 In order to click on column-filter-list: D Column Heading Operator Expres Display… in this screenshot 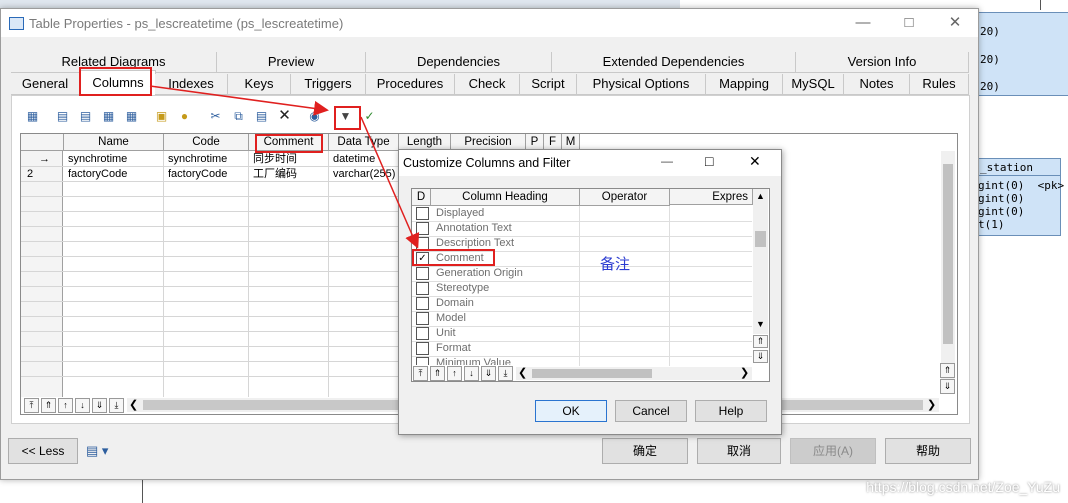, I will do `click(590, 285)`.